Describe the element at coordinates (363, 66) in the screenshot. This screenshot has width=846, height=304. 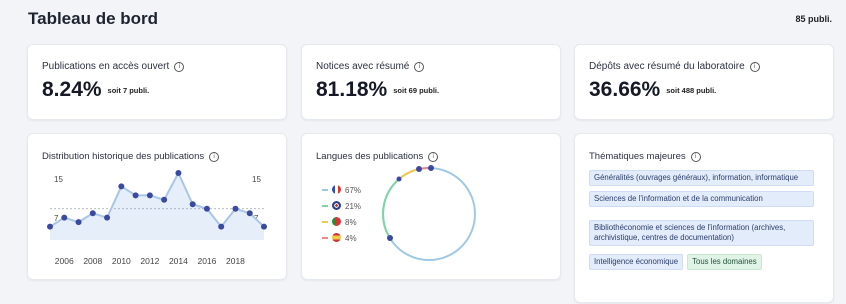
I see `kpi-label: Notices avec résumé` at that location.